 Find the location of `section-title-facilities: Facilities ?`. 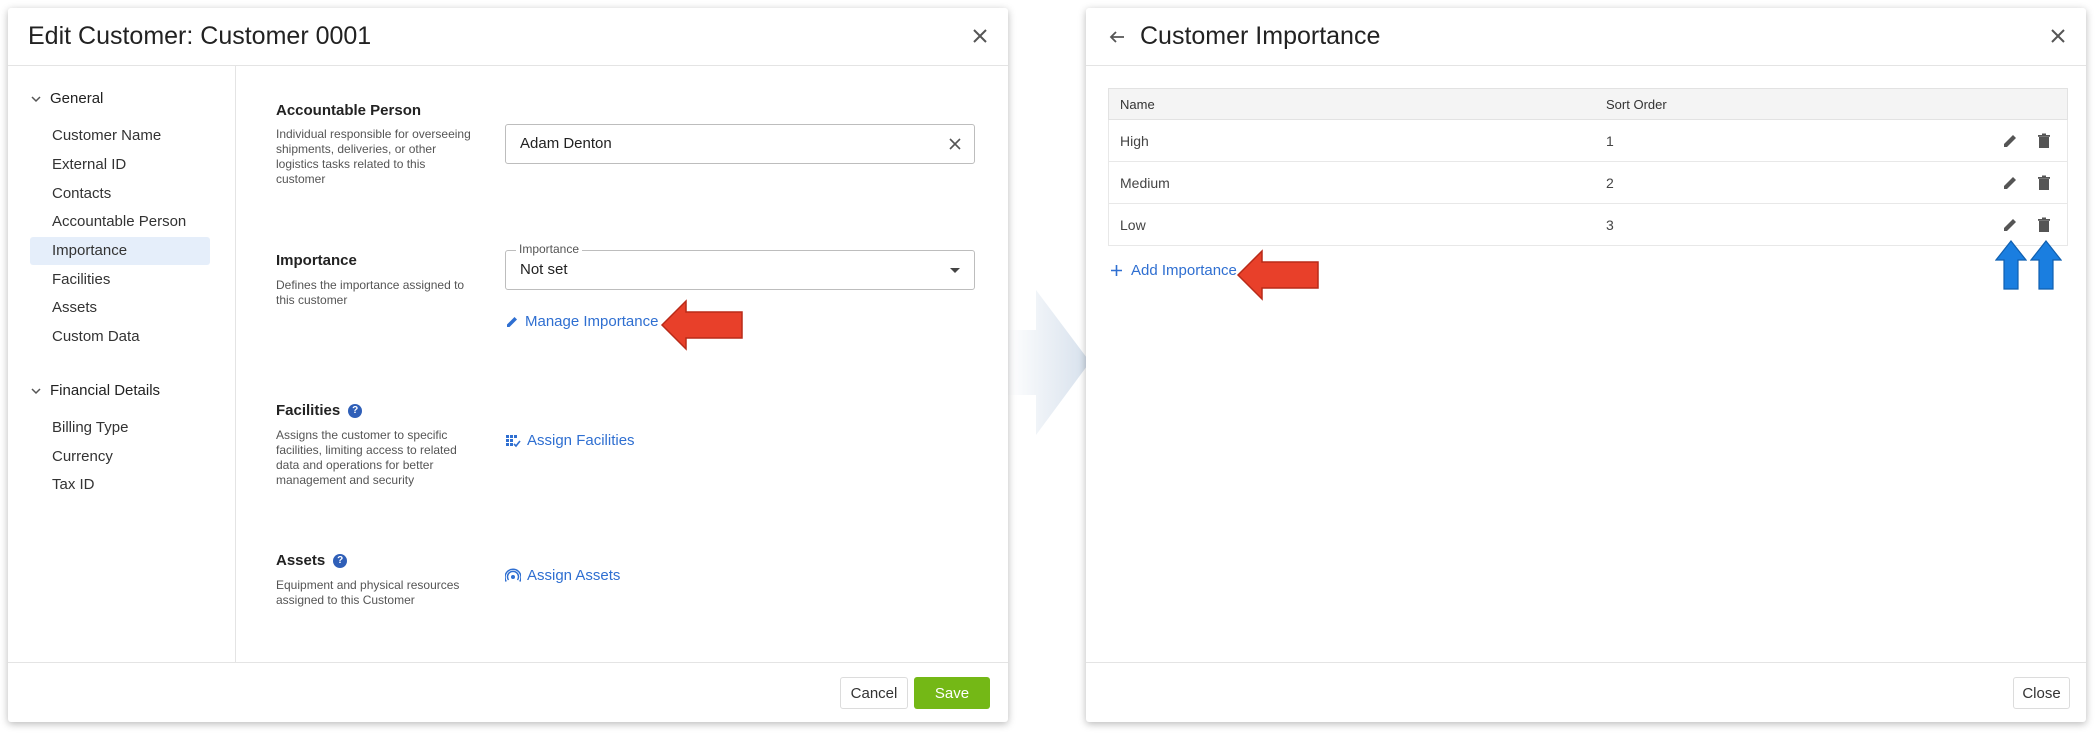

section-title-facilities: Facilities ? is located at coordinates (319, 410).